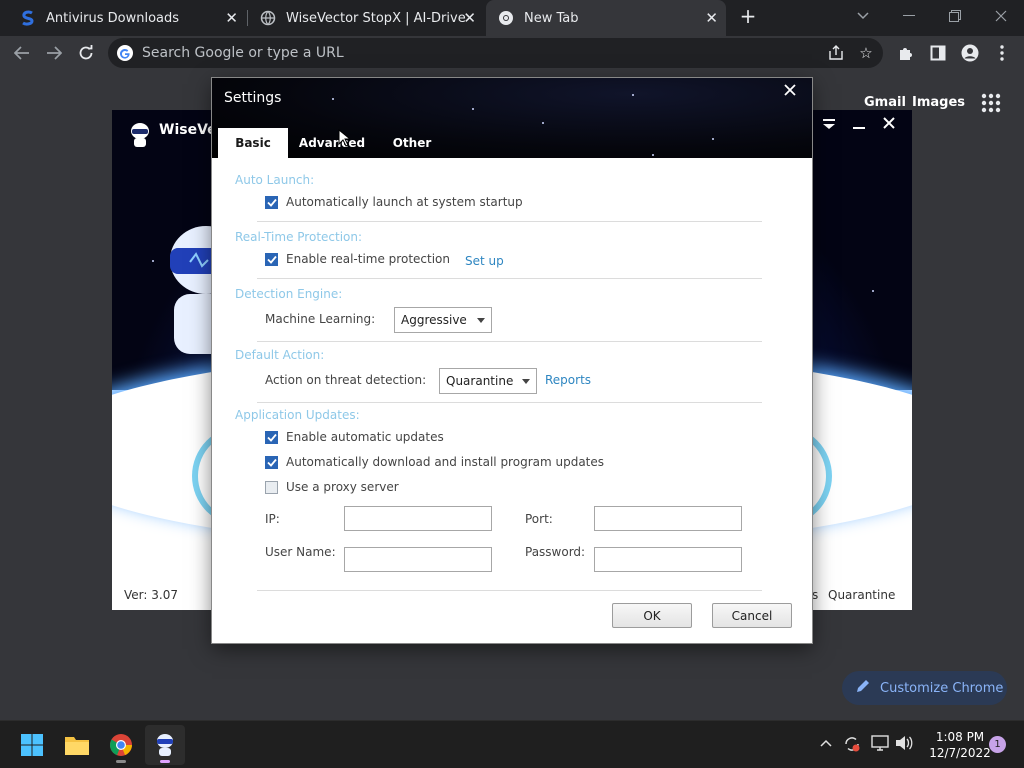  I want to click on proxy-checkbox, so click(271, 487).